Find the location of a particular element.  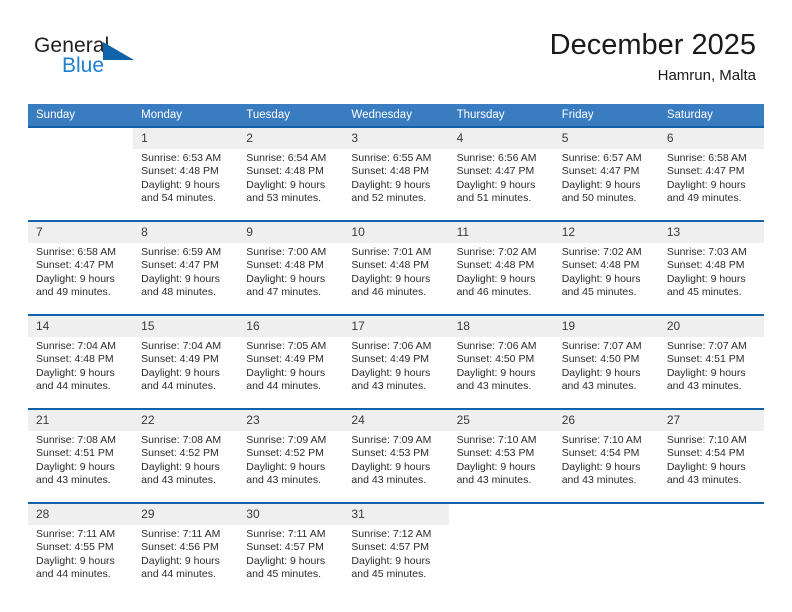

sunrise-text: Sunrise: 7:02 AM is located at coordinates (496, 252).